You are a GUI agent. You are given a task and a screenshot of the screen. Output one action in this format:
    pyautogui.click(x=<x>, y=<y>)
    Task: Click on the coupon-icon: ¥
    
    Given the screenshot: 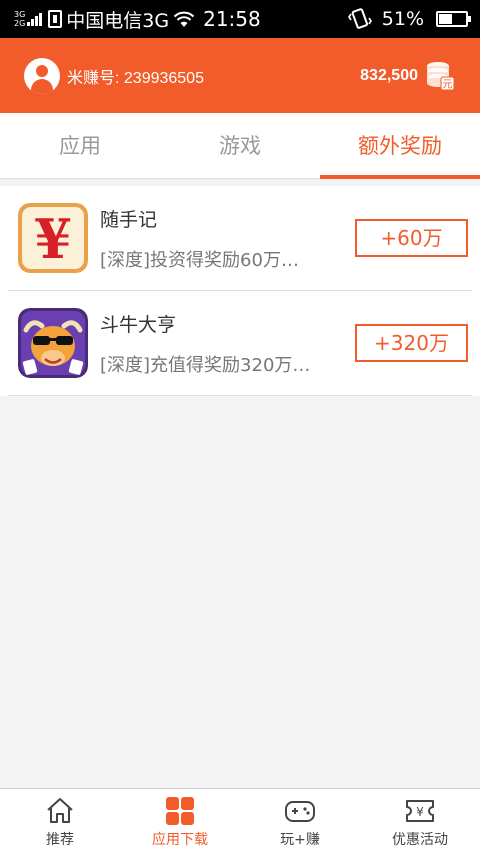 What is the action you would take?
    pyautogui.click(x=420, y=811)
    